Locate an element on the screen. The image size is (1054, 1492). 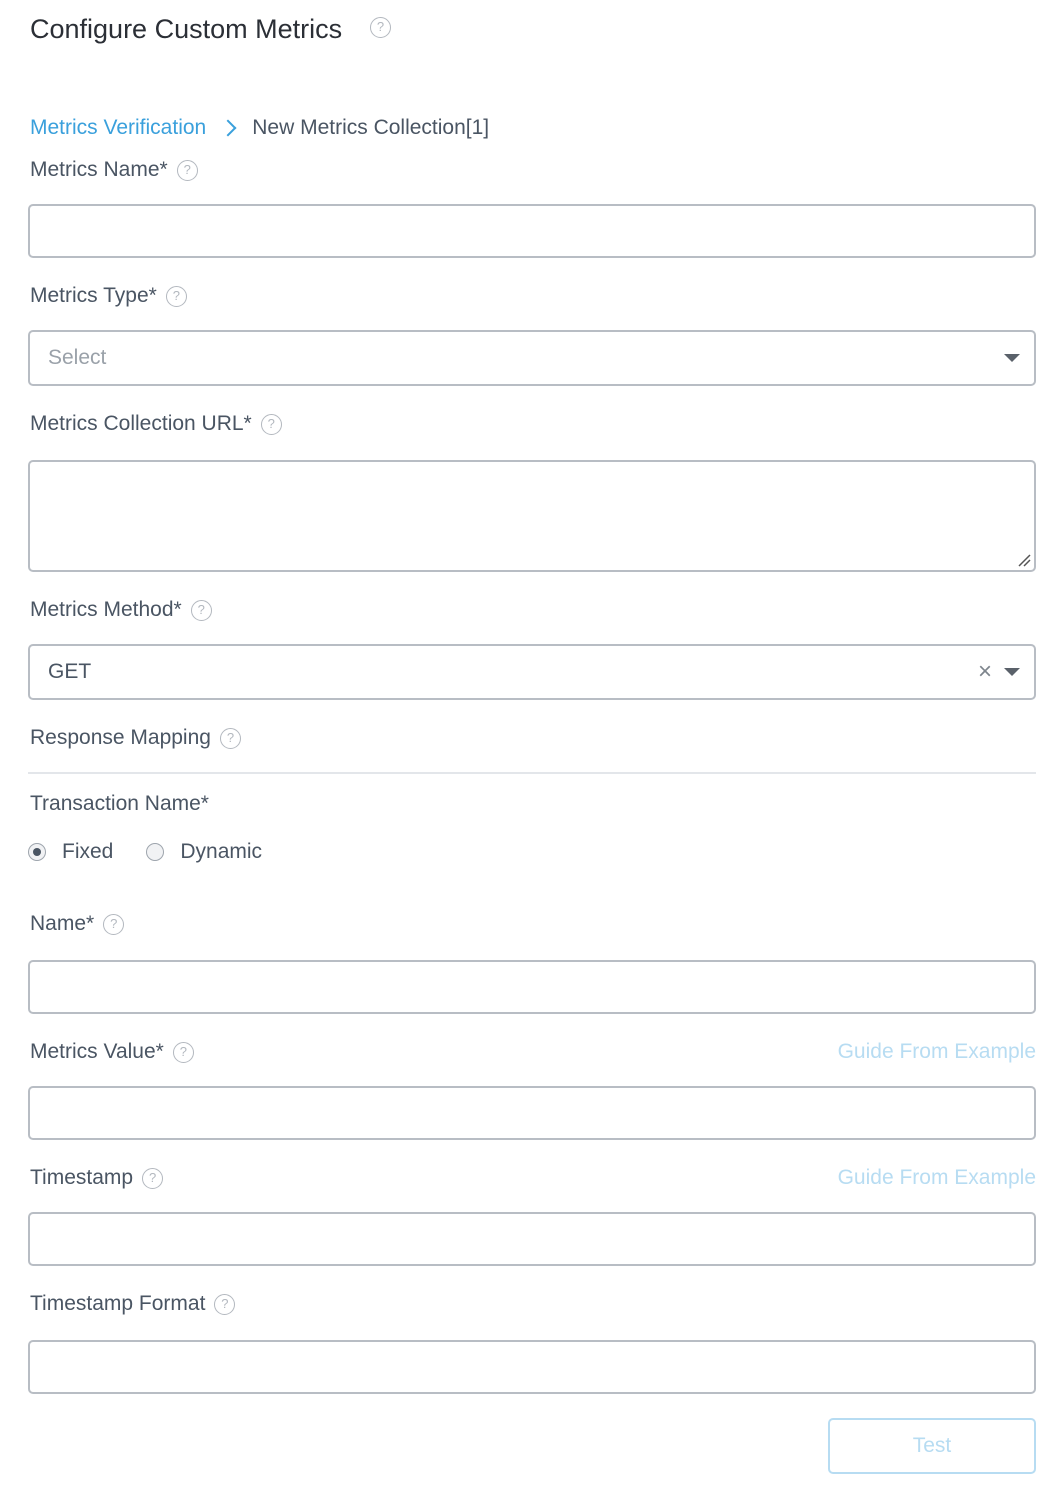
metrics-name-label: Metrics Name* ? is located at coordinates (114, 170).